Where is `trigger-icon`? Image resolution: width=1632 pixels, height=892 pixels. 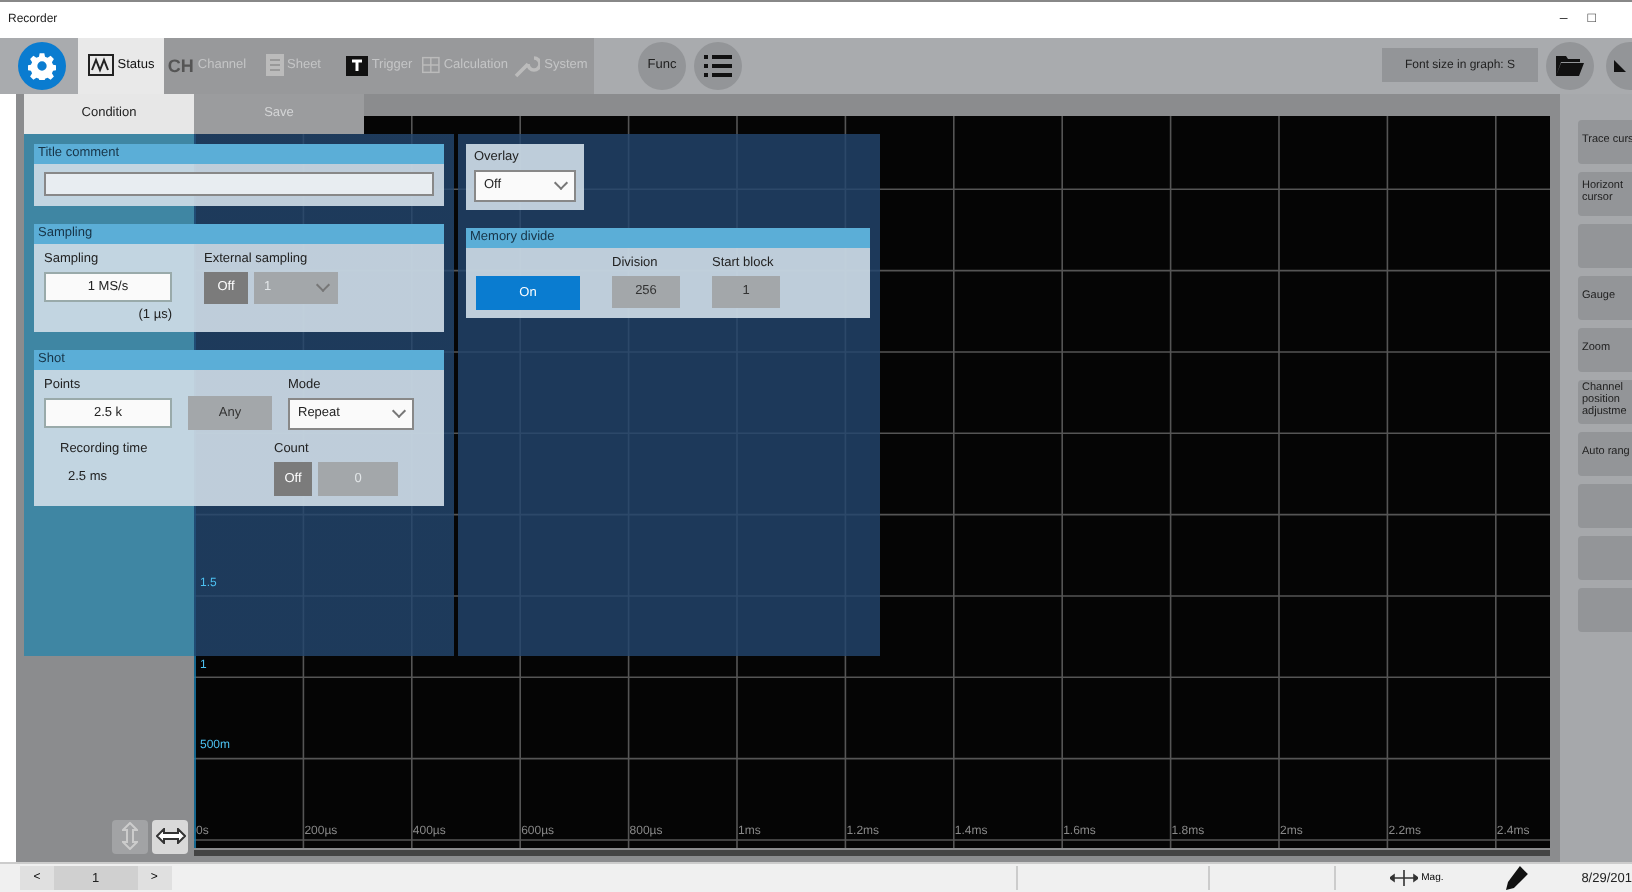
trigger-icon is located at coordinates (356, 65).